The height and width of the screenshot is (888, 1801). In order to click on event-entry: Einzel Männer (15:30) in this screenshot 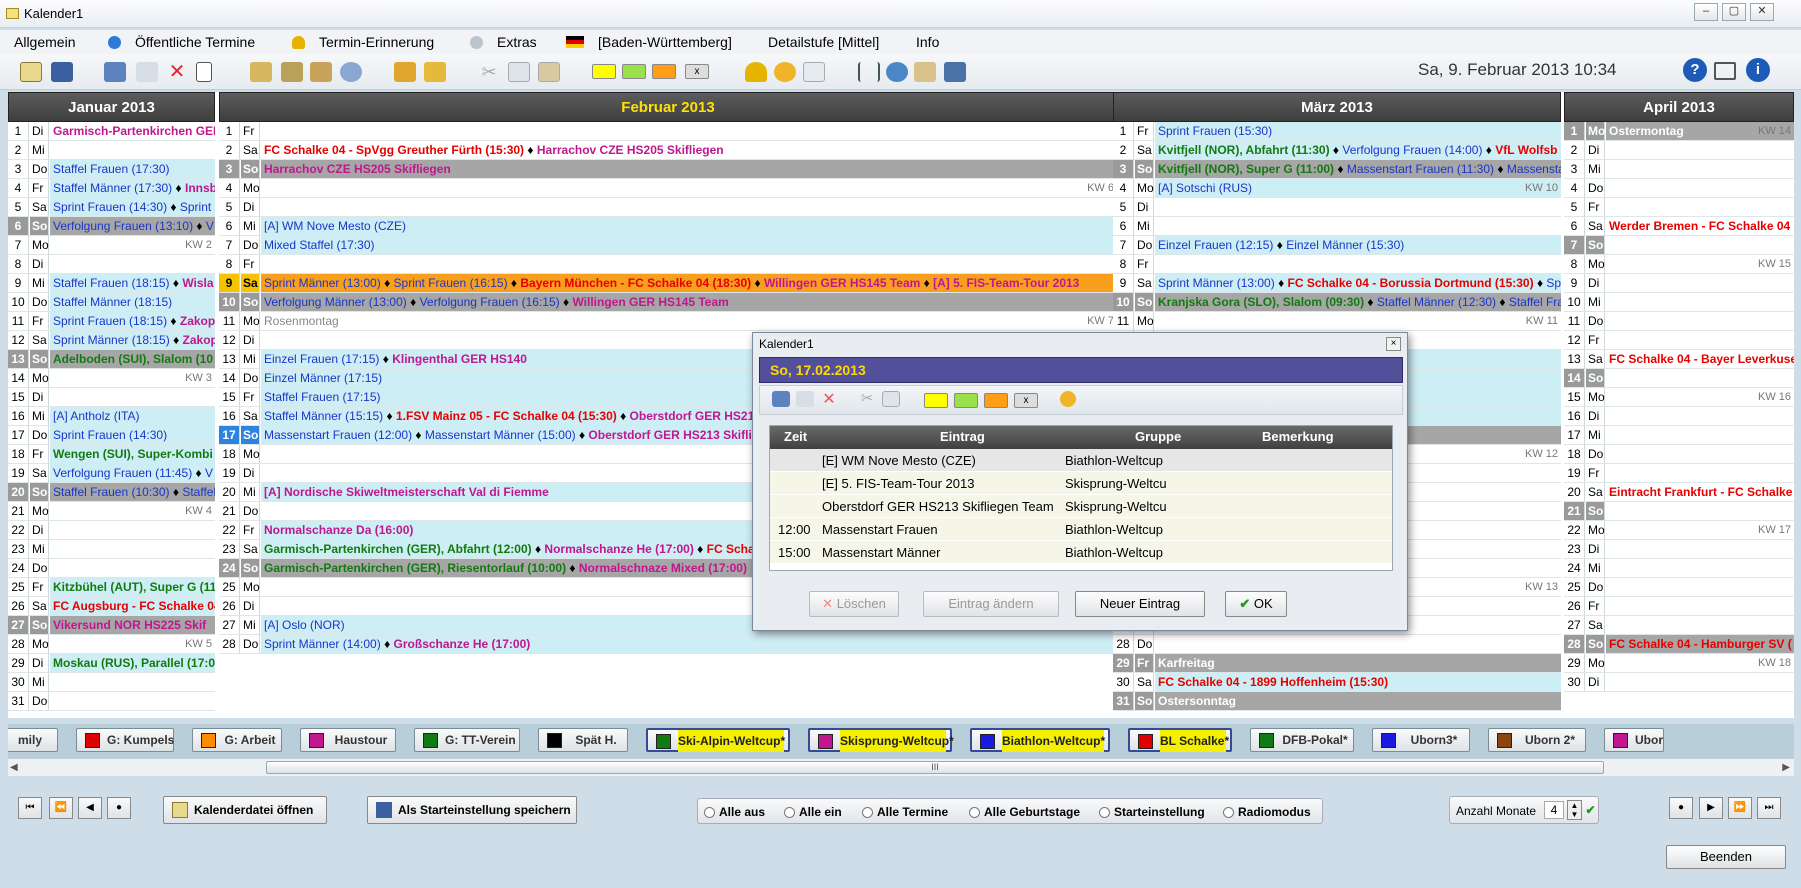, I will do `click(1345, 245)`.